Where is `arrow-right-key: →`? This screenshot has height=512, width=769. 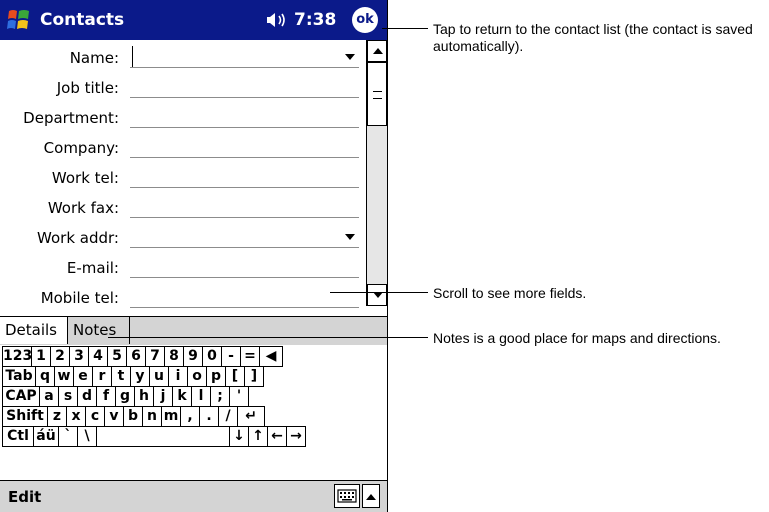
arrow-right-key: → is located at coordinates (296, 436).